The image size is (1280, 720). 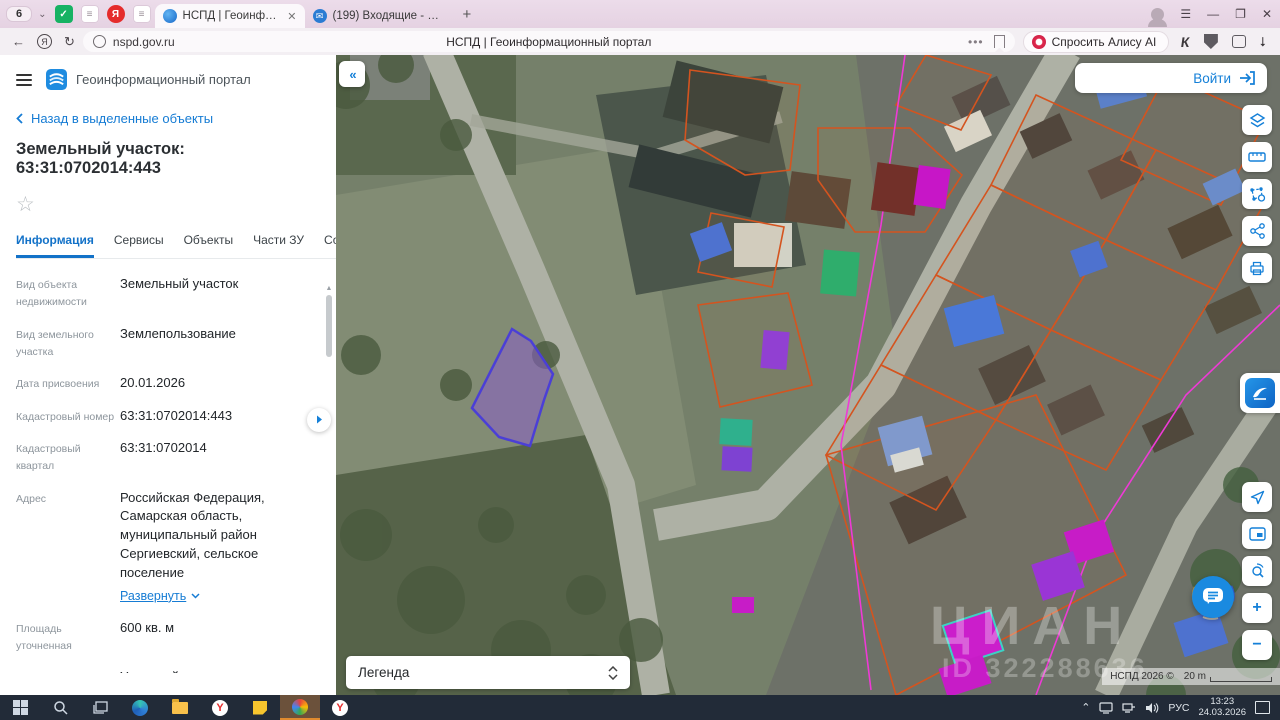 I want to click on tray-expand-icon: ⌃, so click(x=1085, y=707).